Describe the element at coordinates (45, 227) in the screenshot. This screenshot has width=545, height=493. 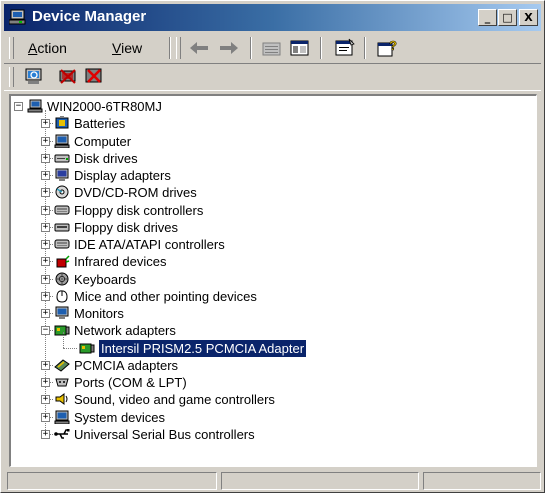
I see `expand-toggle-6: +` at that location.